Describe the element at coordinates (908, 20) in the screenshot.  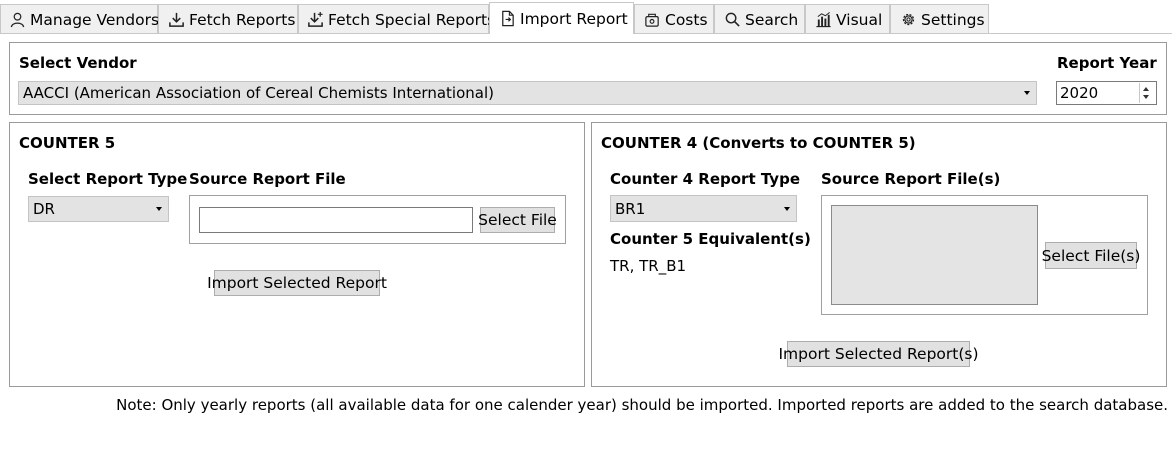
I see `gear-icon` at that location.